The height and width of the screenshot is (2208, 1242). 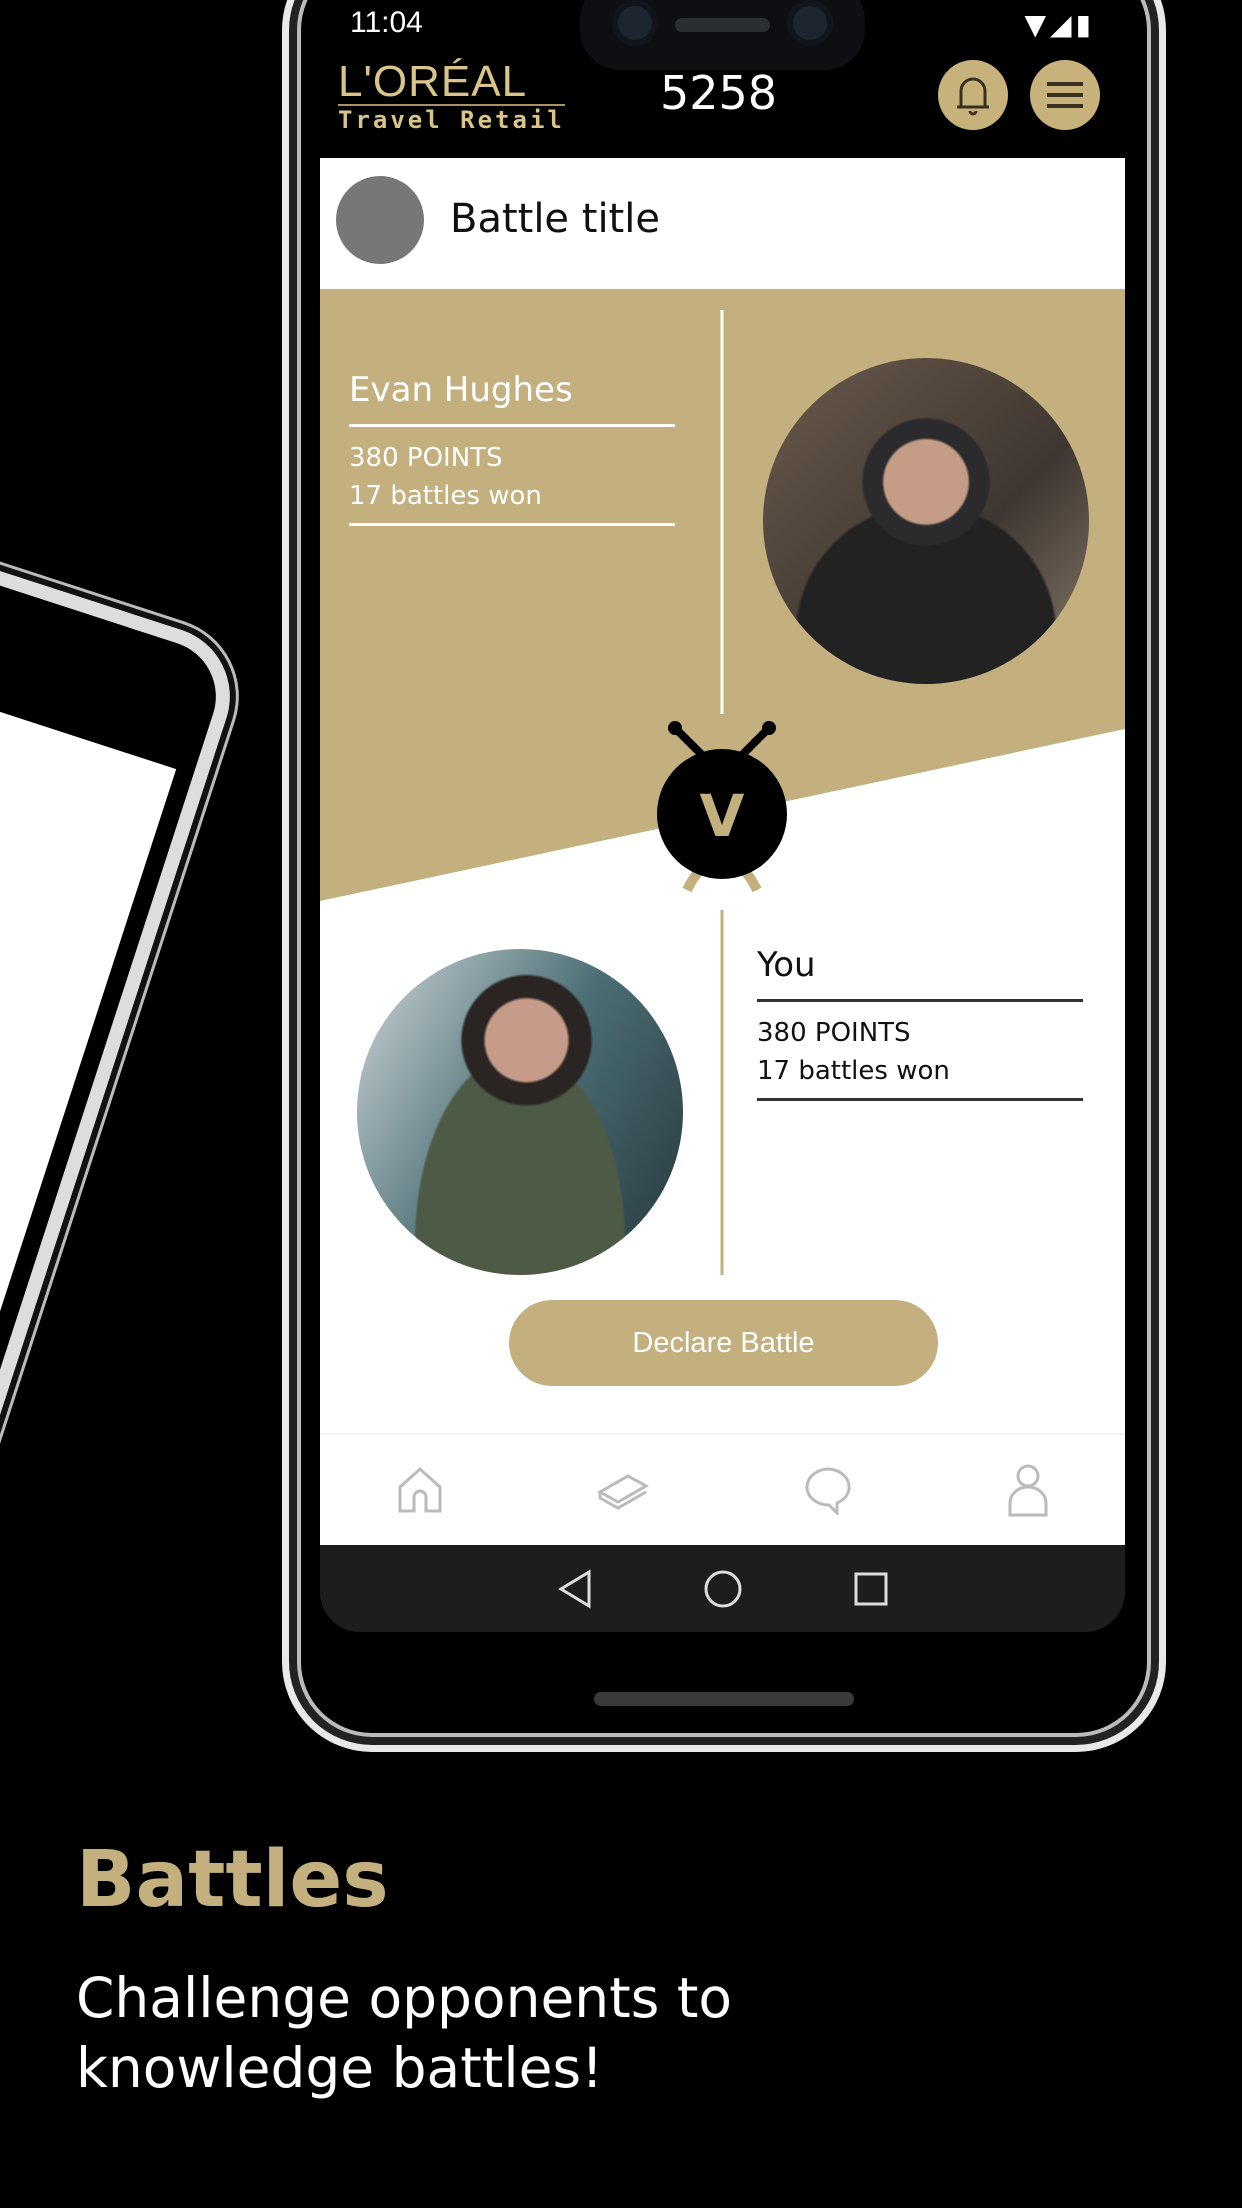 I want to click on opponent-photo, so click(x=926, y=521).